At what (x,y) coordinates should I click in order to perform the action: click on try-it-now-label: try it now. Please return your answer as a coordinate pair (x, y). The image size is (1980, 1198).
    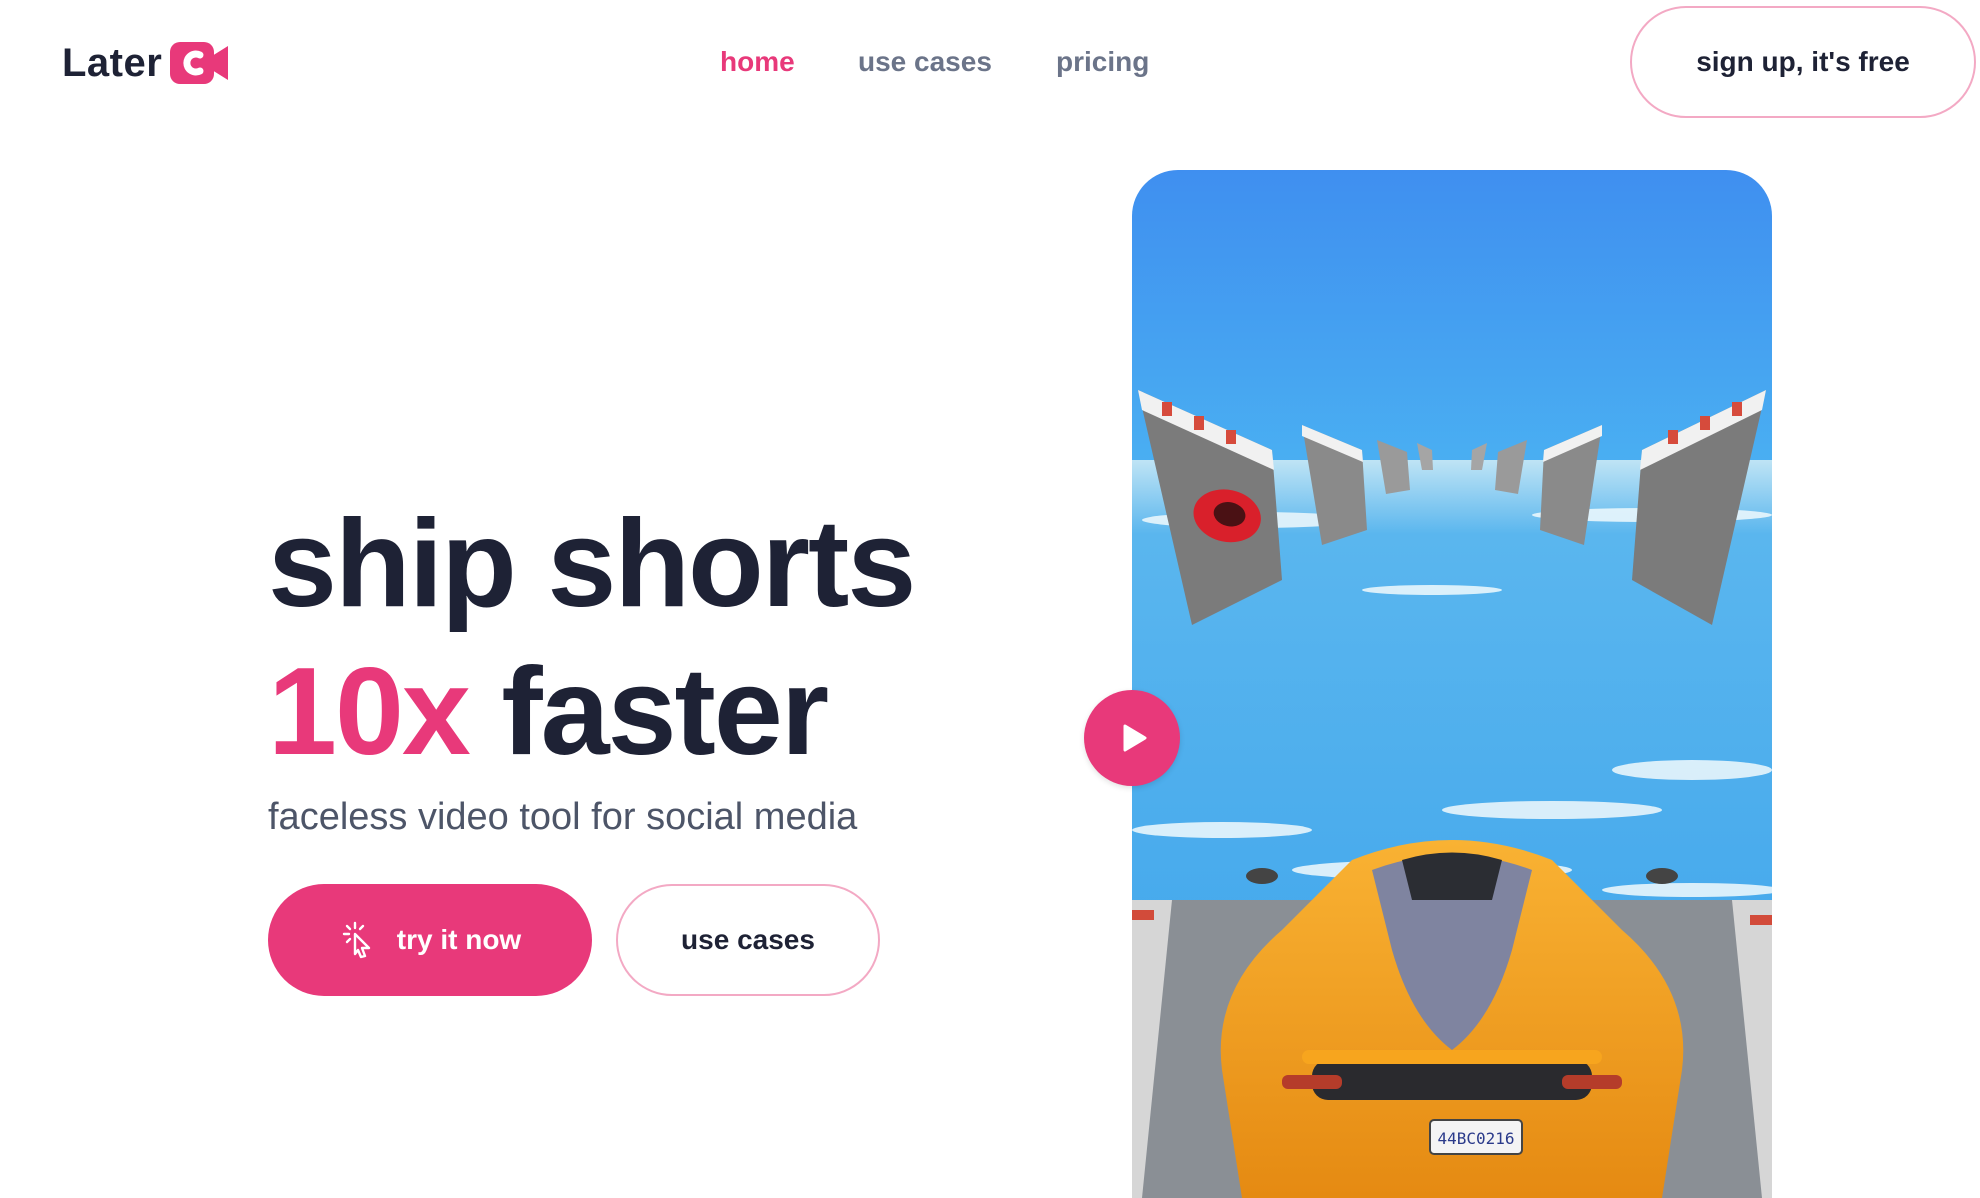
    Looking at the image, I should click on (459, 939).